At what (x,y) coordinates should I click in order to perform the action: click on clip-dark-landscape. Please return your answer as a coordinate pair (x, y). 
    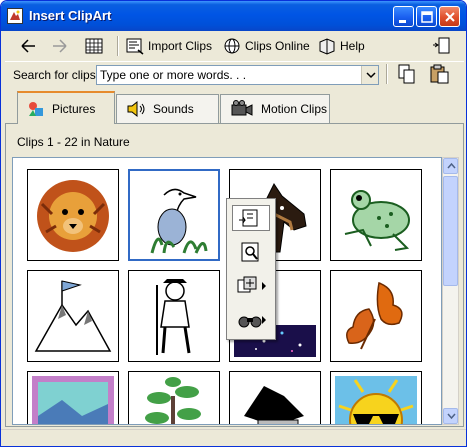
    Looking at the image, I should click on (275, 397).